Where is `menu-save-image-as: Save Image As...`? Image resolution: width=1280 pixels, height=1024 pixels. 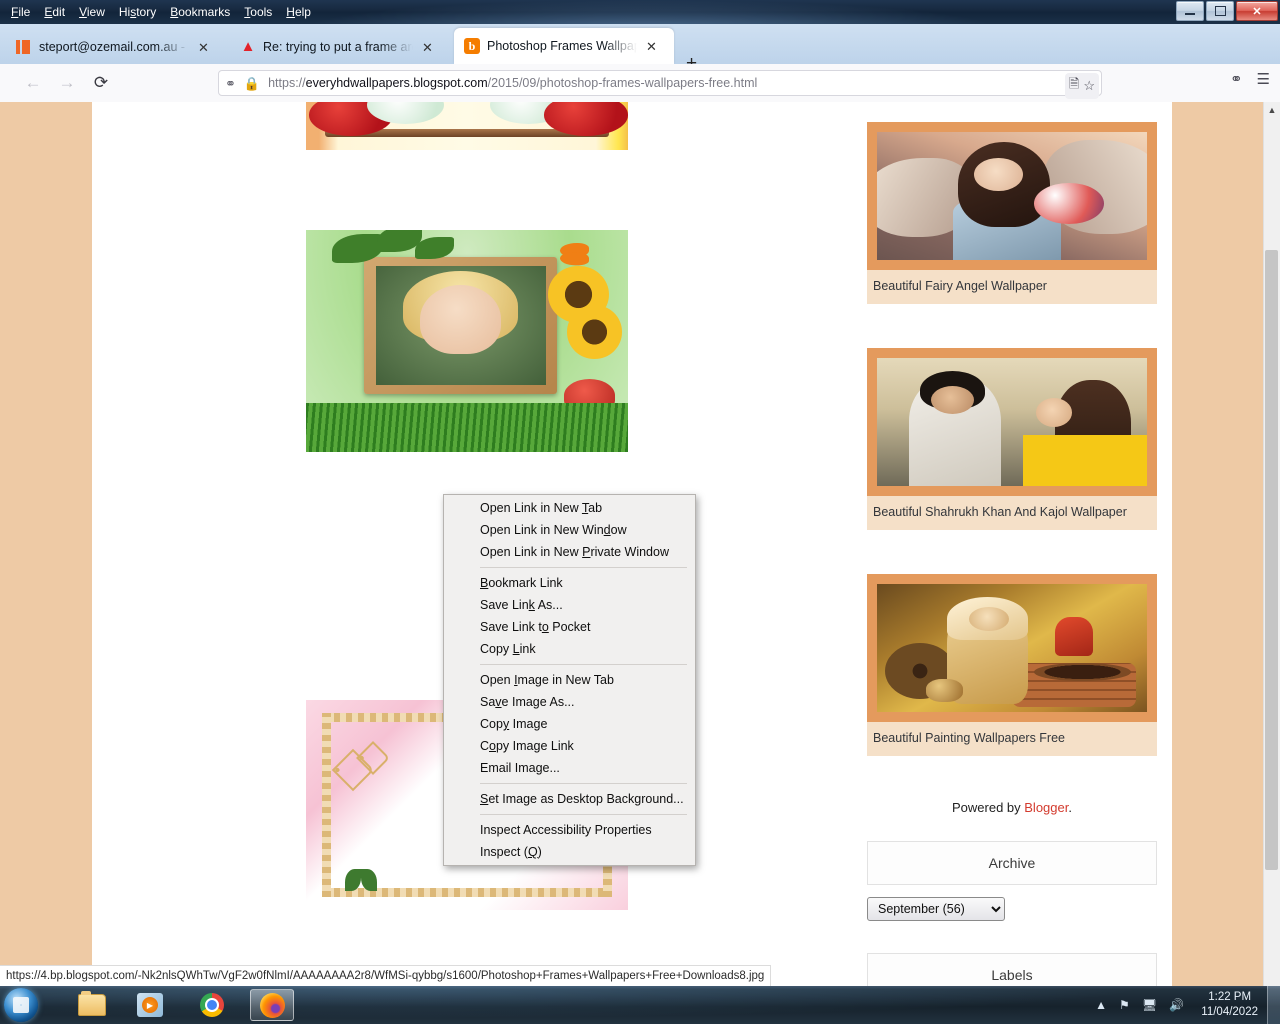
menu-save-image-as: Save Image As... is located at coordinates (569, 702).